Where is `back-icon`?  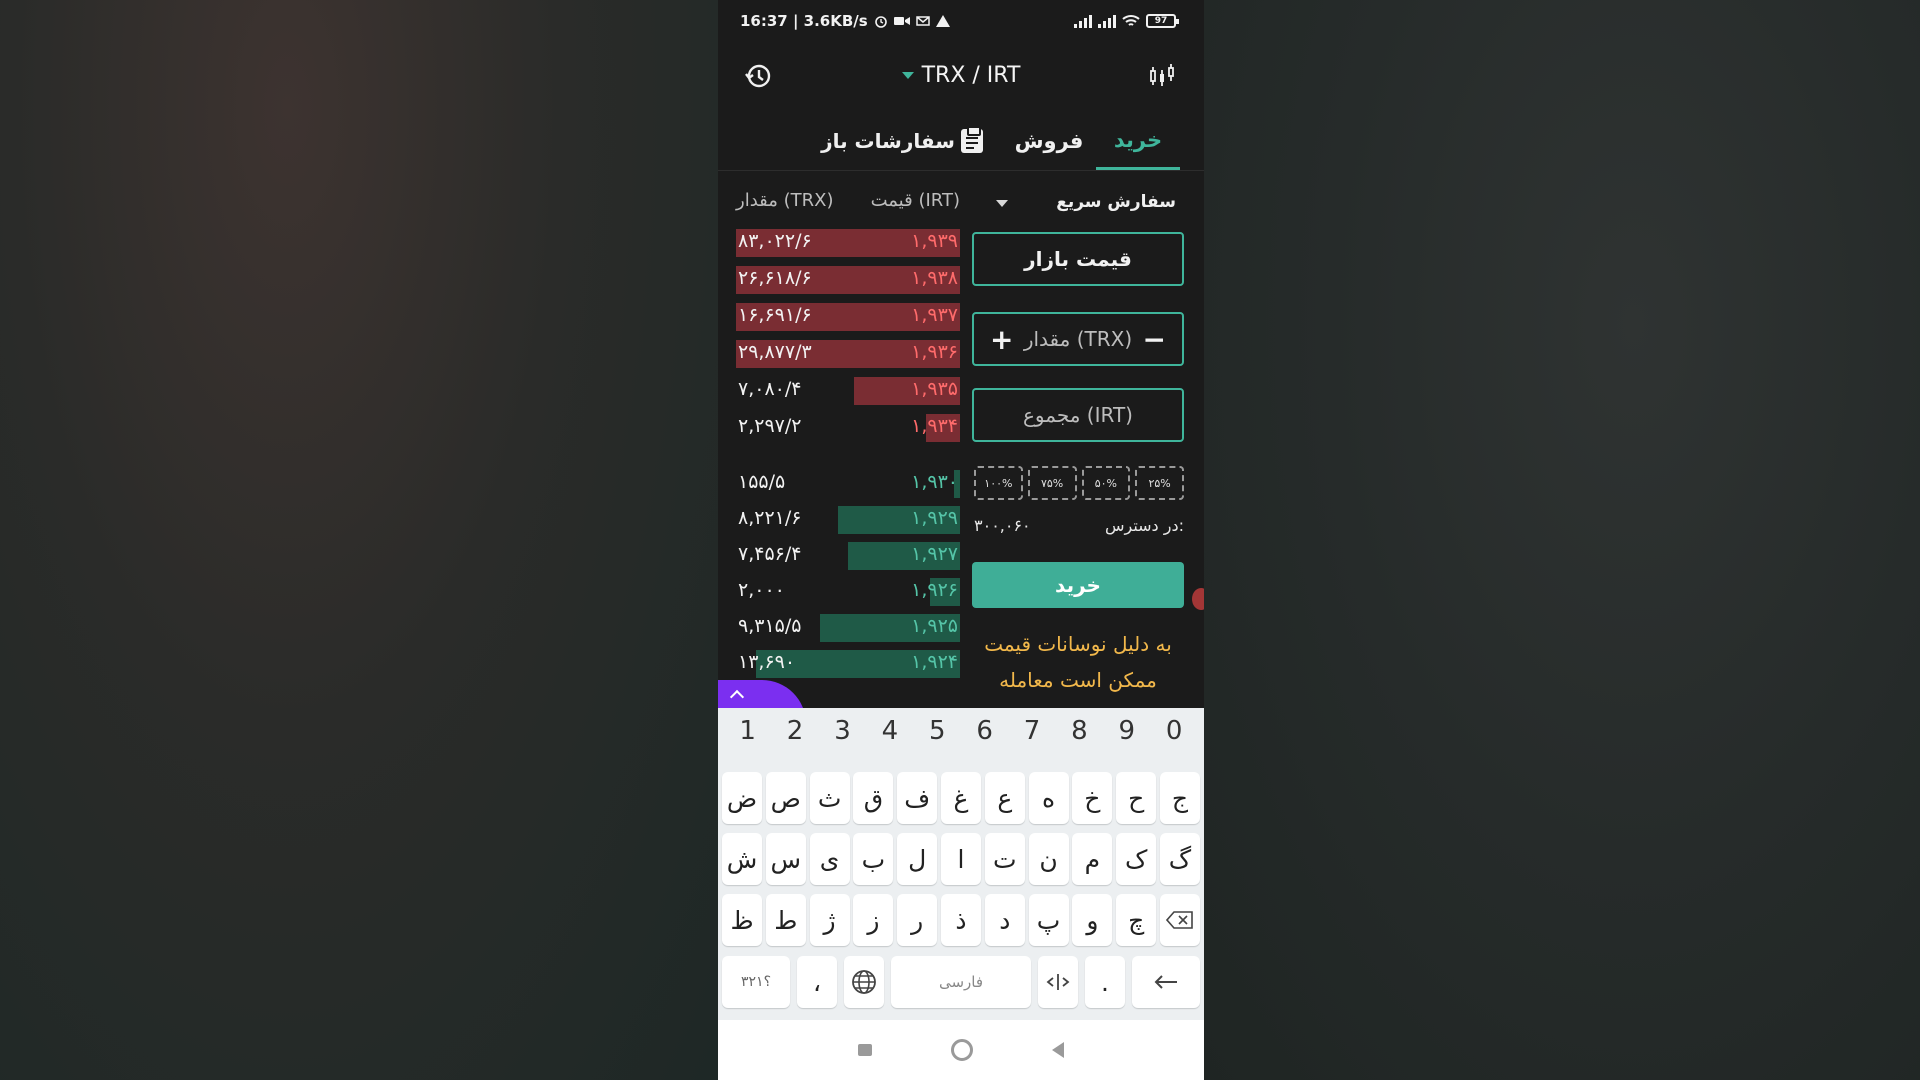
back-icon is located at coordinates (1058, 1050).